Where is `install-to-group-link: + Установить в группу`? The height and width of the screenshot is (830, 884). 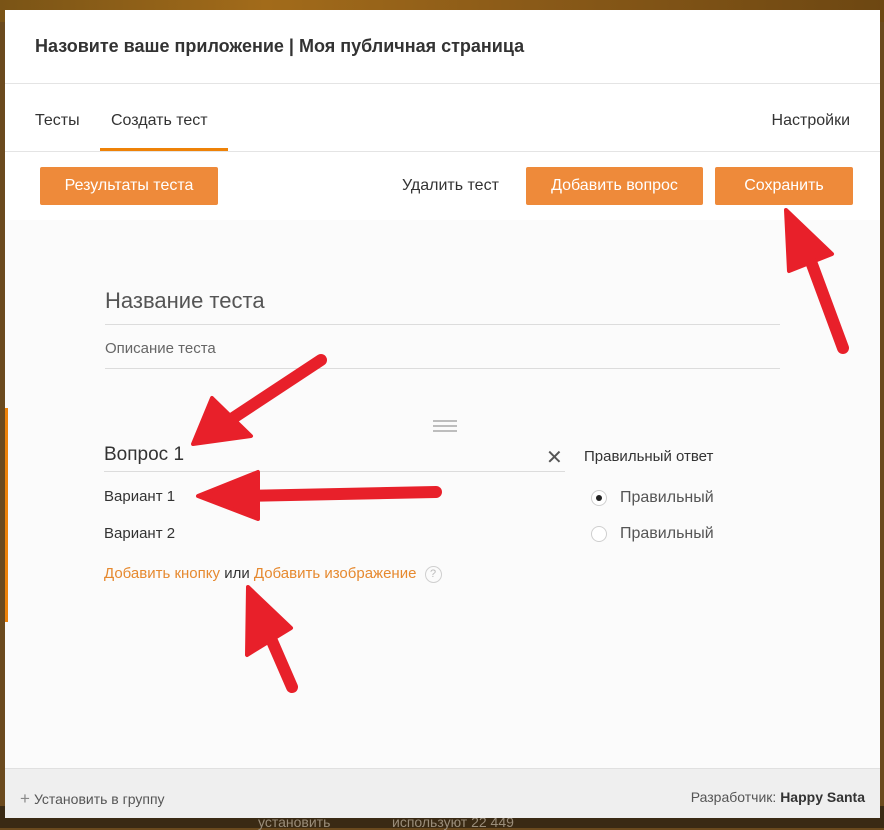
install-to-group-link: + Установить в группу is located at coordinates (92, 799).